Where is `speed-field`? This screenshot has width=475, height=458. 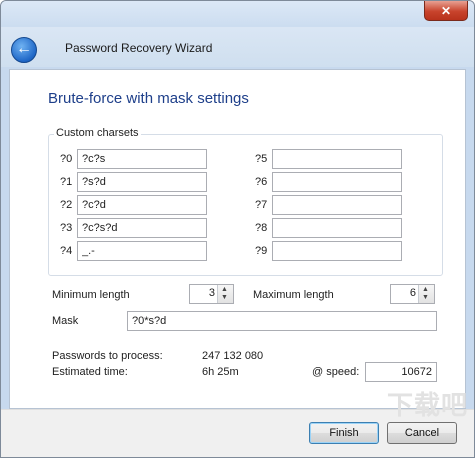
speed-field is located at coordinates (401, 372).